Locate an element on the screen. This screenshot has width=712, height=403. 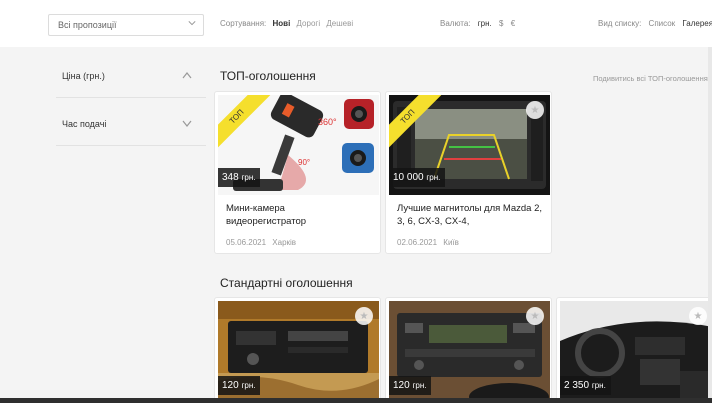
mini-camera-photo: 360° 90° ТОП 348 грн. is located at coordinates (298, 145).